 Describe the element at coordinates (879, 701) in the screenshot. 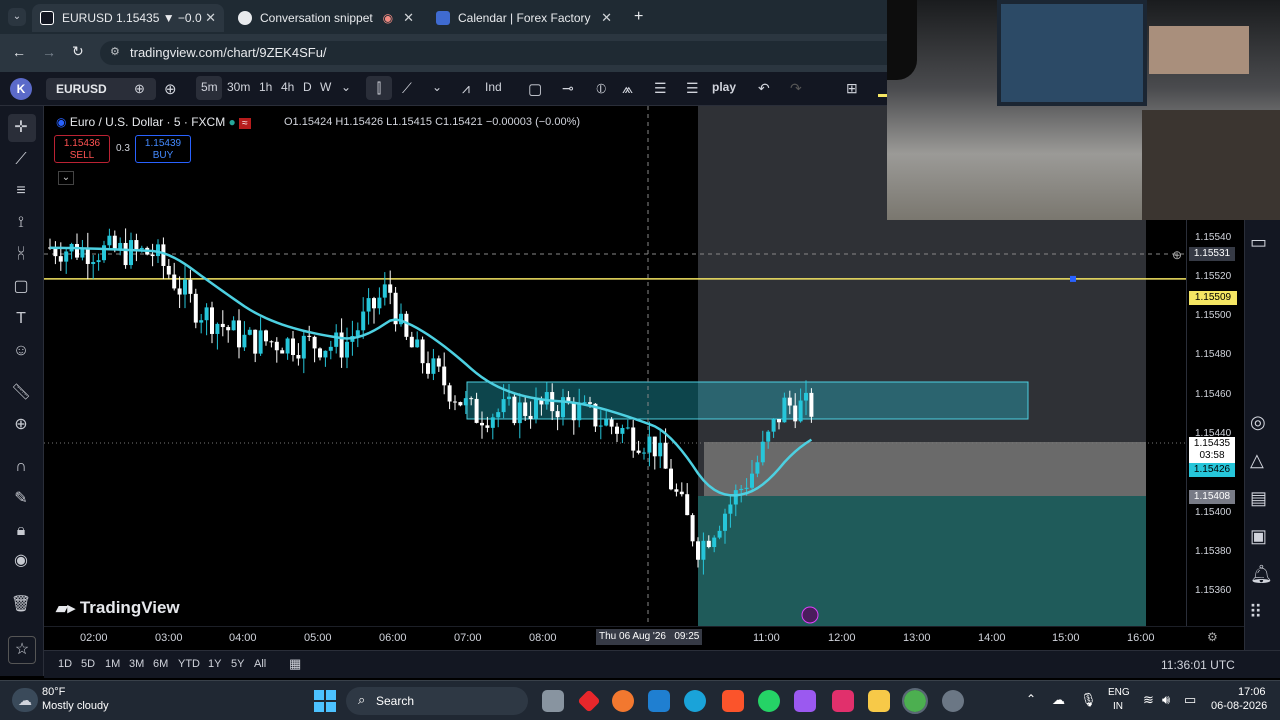

I see `folder-icon` at that location.